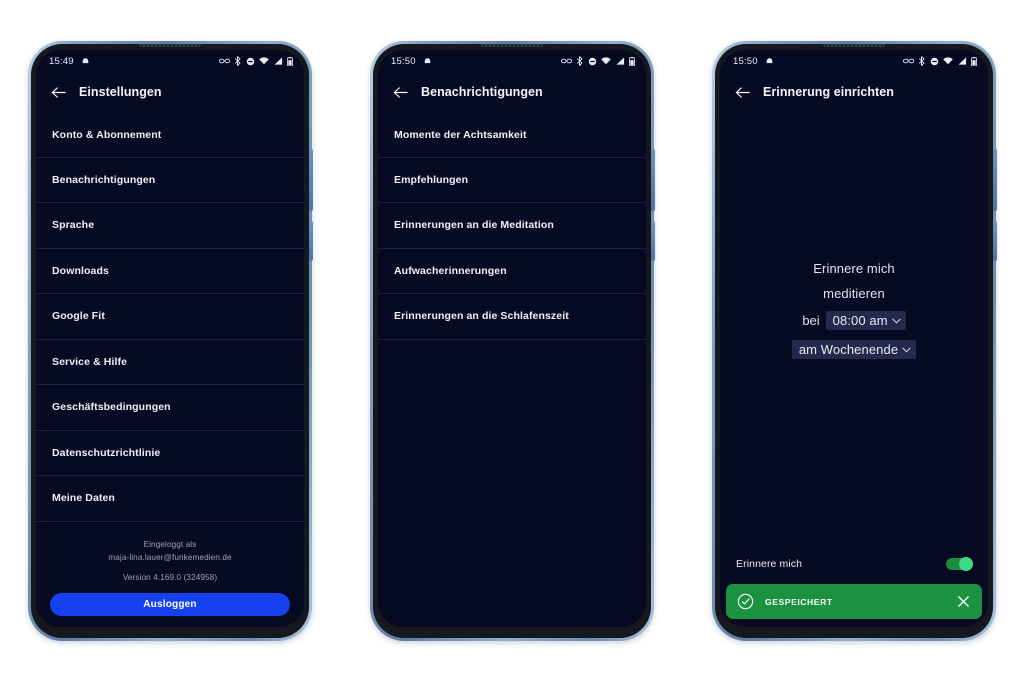 This screenshot has height=682, width=1024. What do you see at coordinates (854, 293) in the screenshot?
I see `reminder-line-2: meditieren` at bounding box center [854, 293].